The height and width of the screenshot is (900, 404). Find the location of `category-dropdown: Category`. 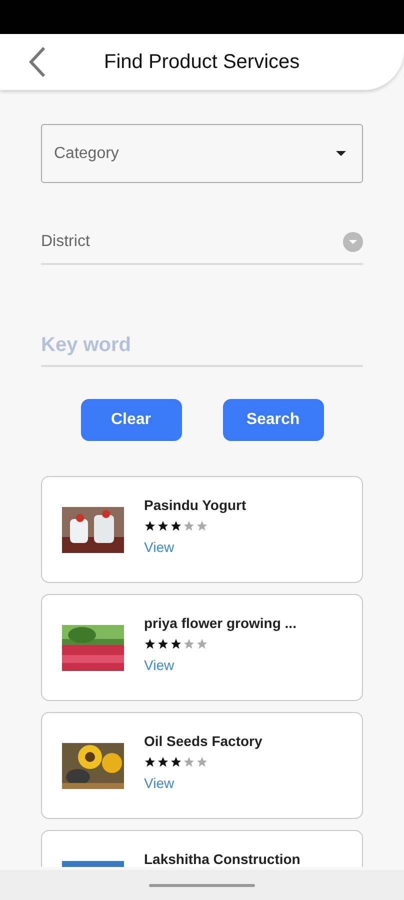

category-dropdown: Category is located at coordinates (202, 153).